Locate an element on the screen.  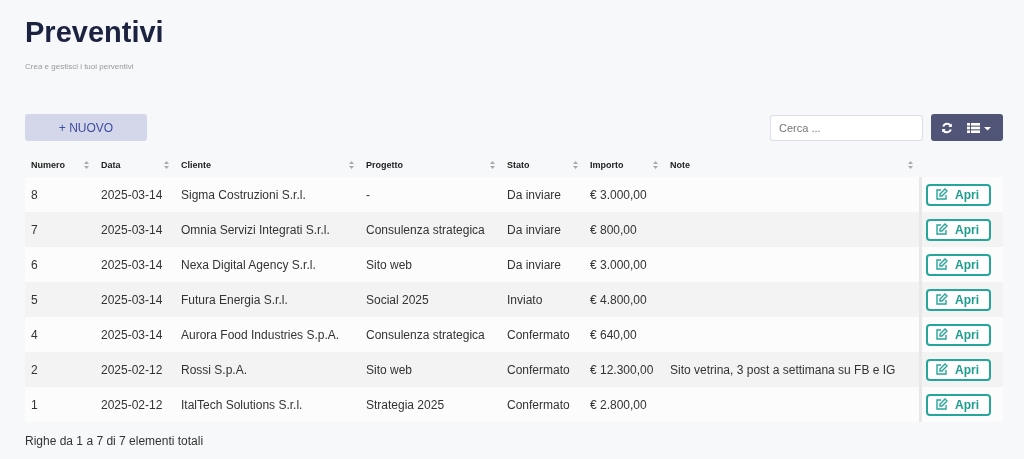
table-cell: Rossi S.p.A. is located at coordinates (214, 369).